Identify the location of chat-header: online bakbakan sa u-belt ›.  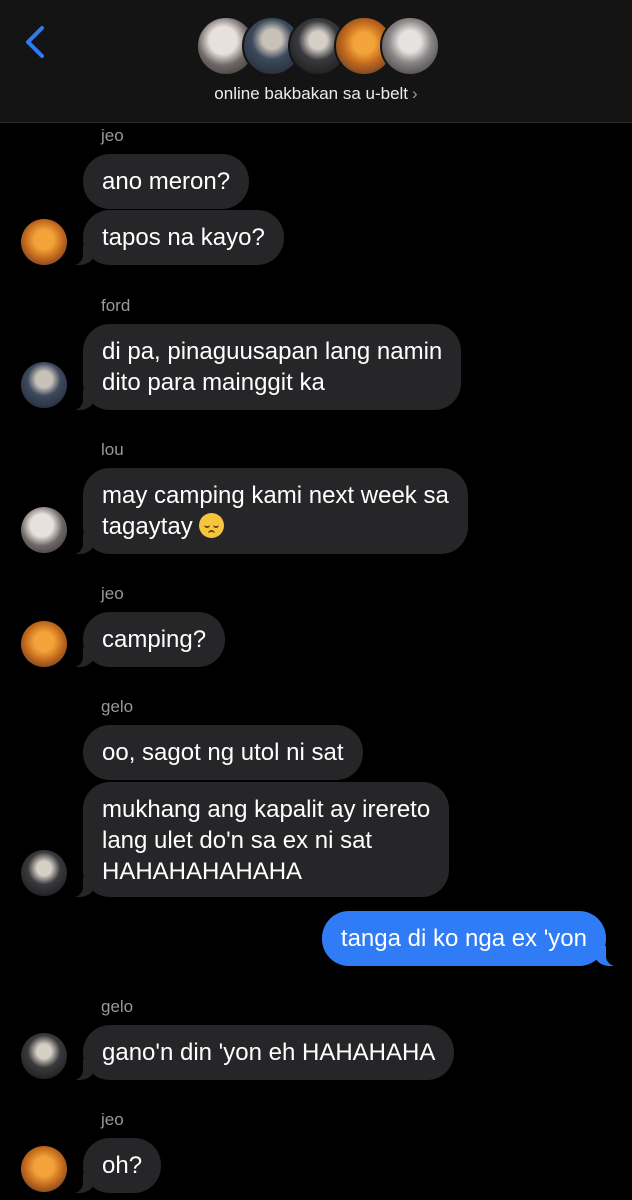
(316, 61).